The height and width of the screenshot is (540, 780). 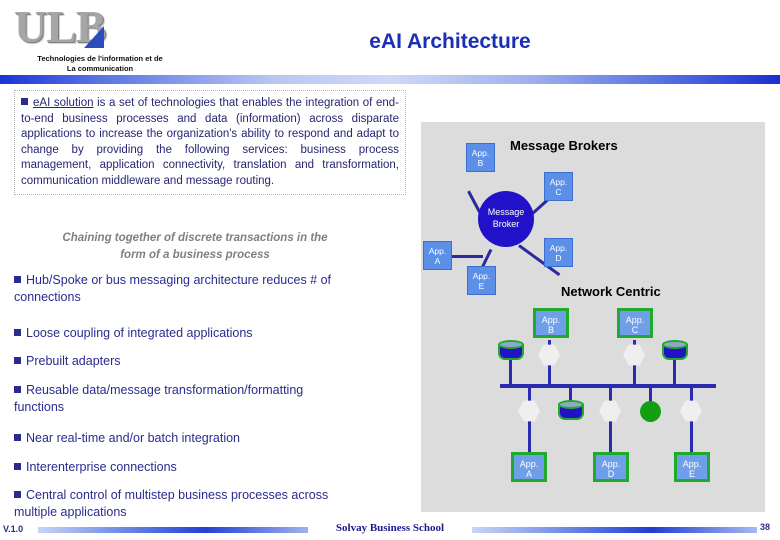 I want to click on hub-app-a: App. A, so click(x=437, y=255).